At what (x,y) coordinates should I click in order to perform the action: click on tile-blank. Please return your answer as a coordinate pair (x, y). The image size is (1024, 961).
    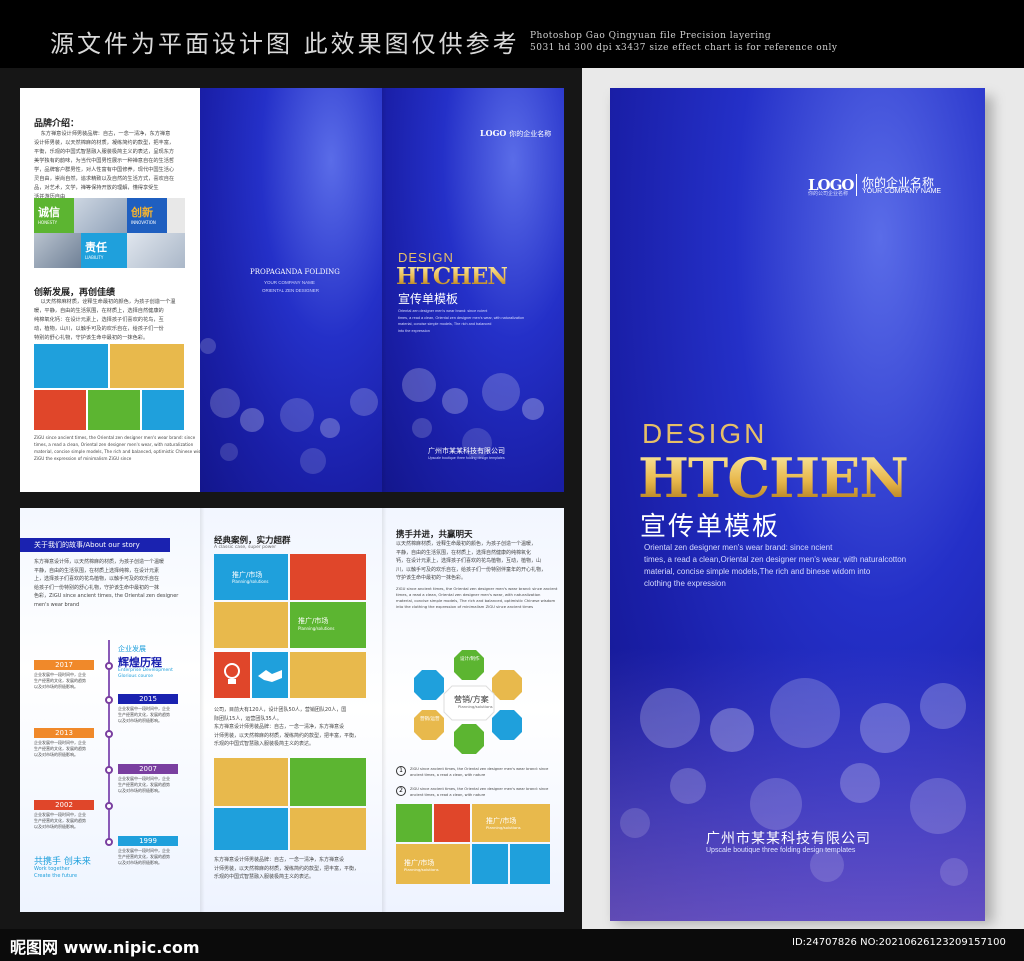
    Looking at the image, I should click on (176, 215).